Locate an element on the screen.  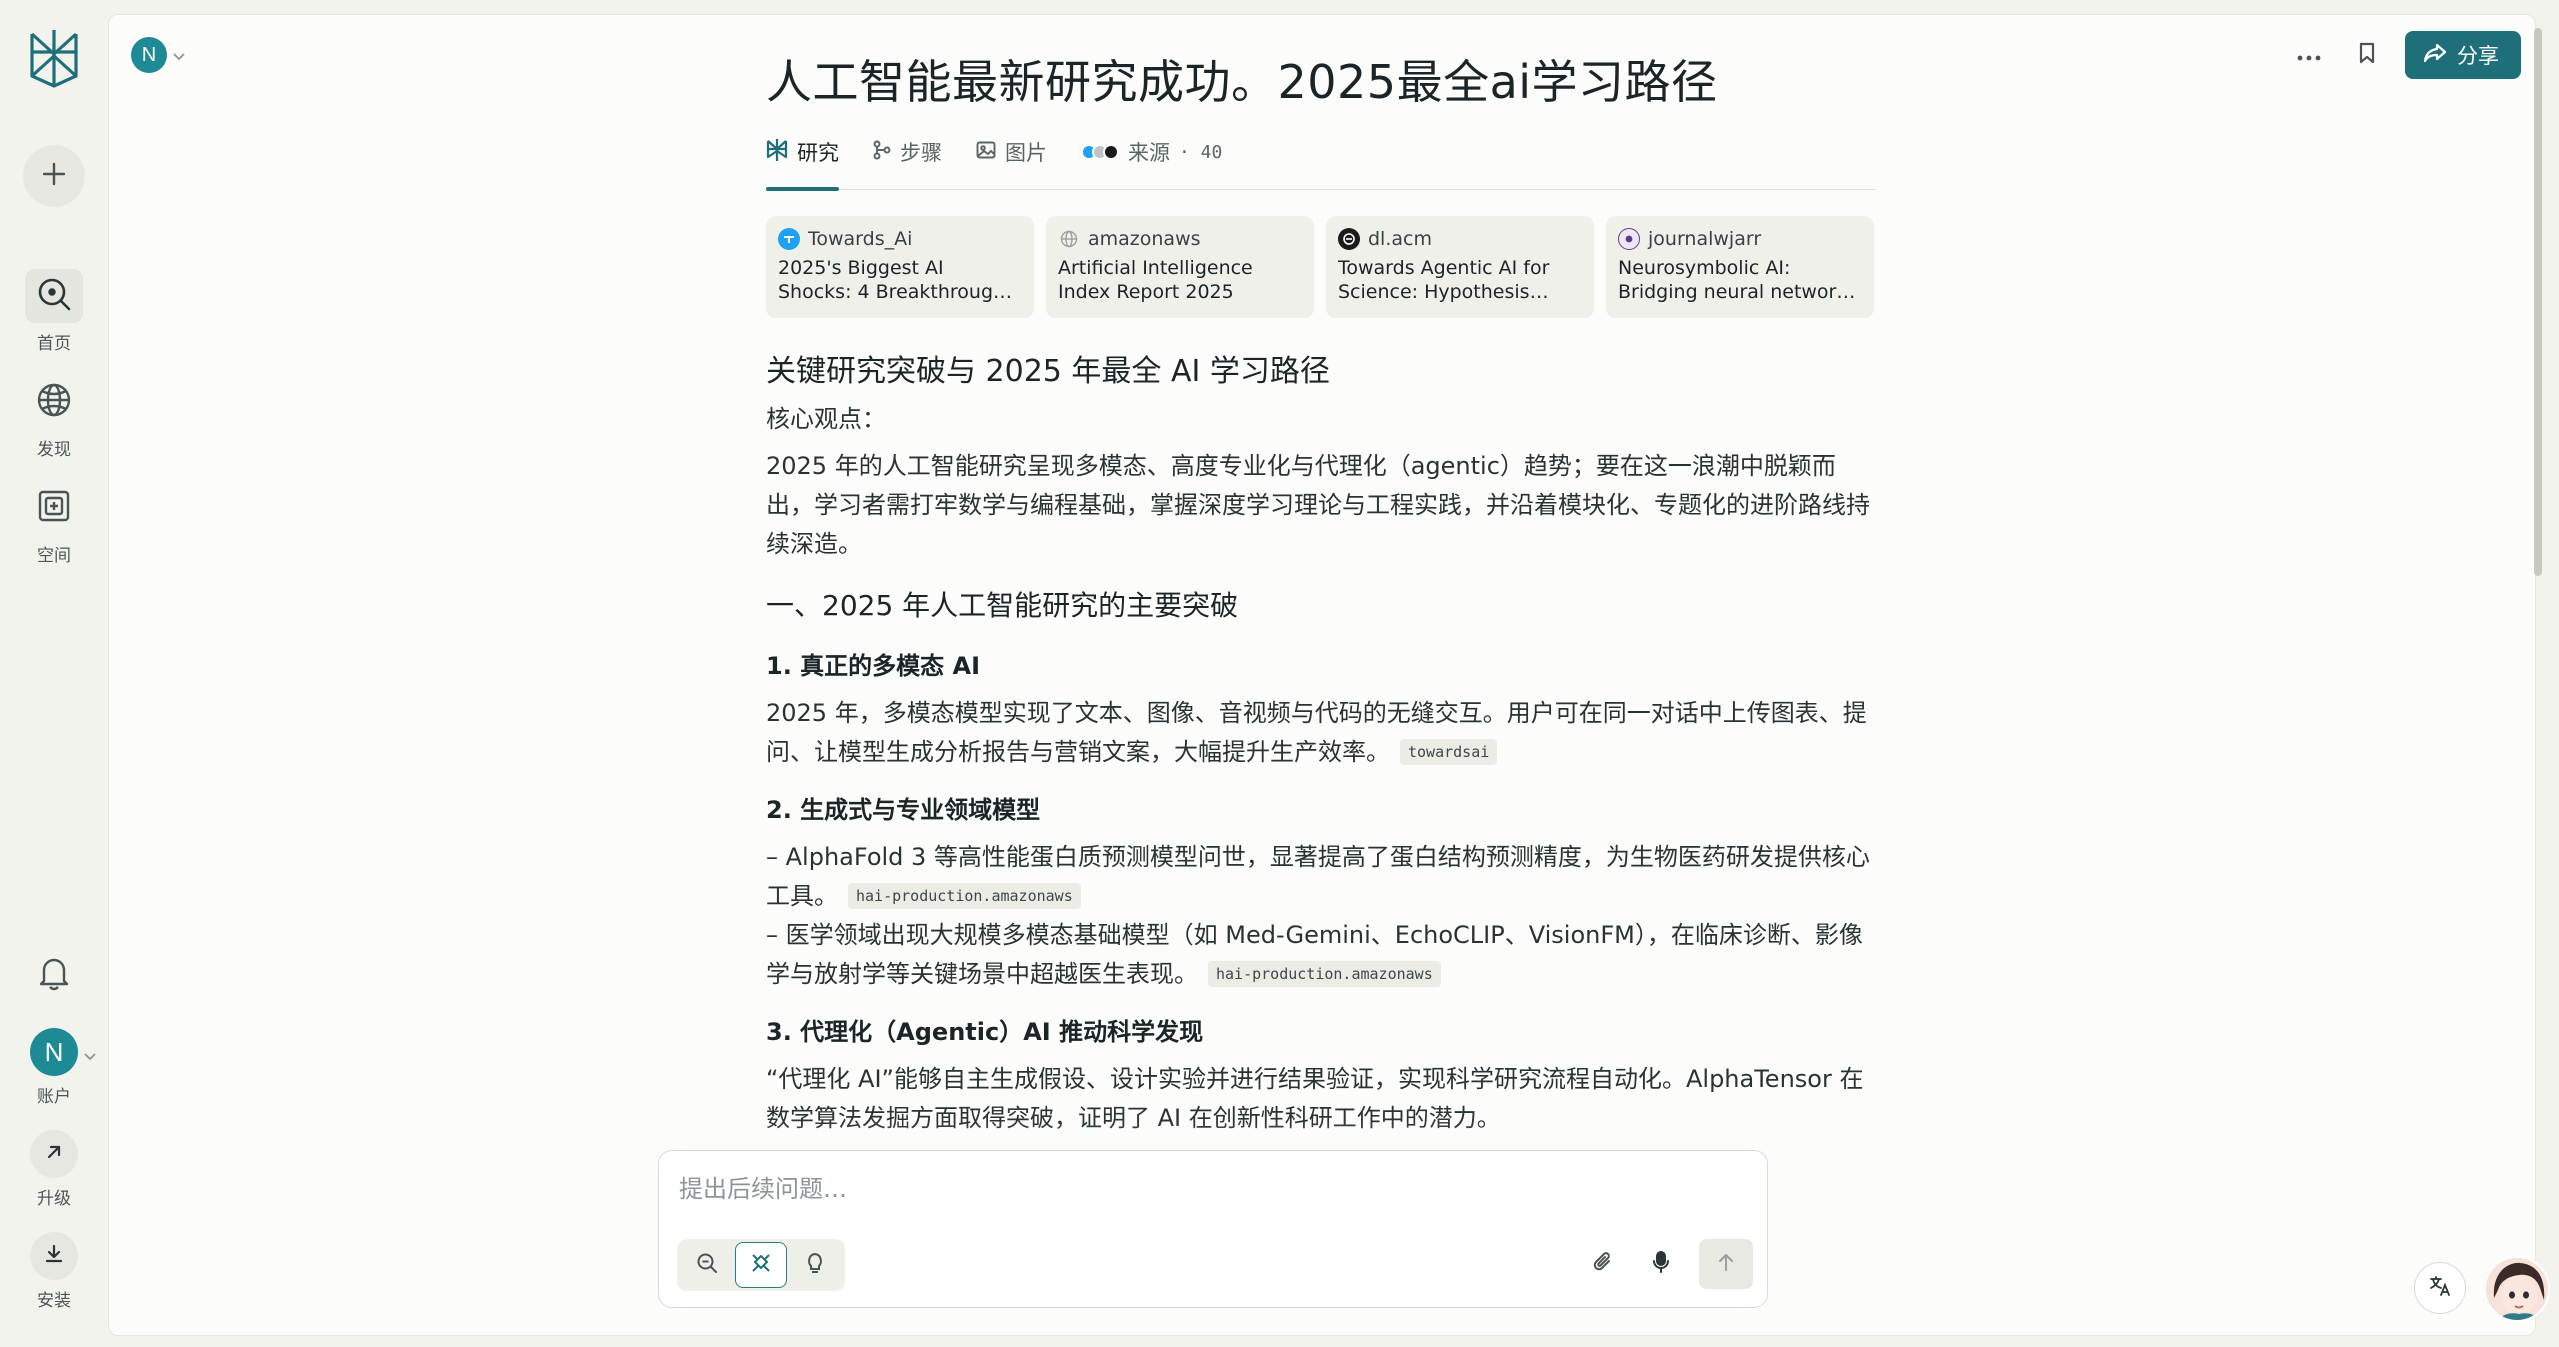
upgrade-button: 升级 is located at coordinates (54, 1169).